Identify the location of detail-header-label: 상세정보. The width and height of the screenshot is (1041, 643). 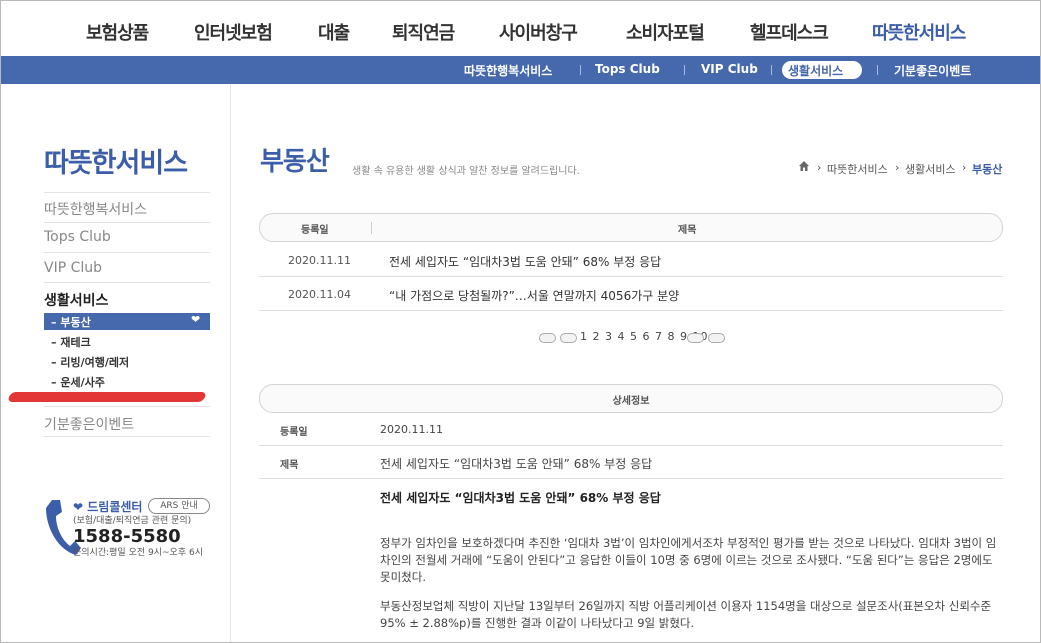
(631, 401).